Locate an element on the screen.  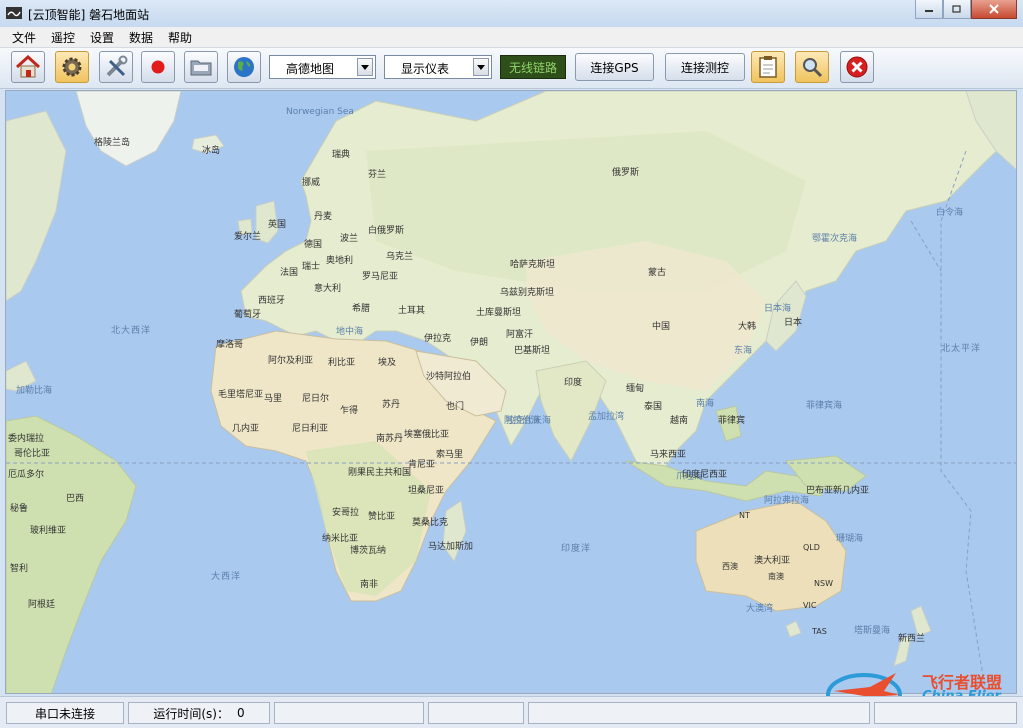
close-window-button is located at coordinates (994, 9).